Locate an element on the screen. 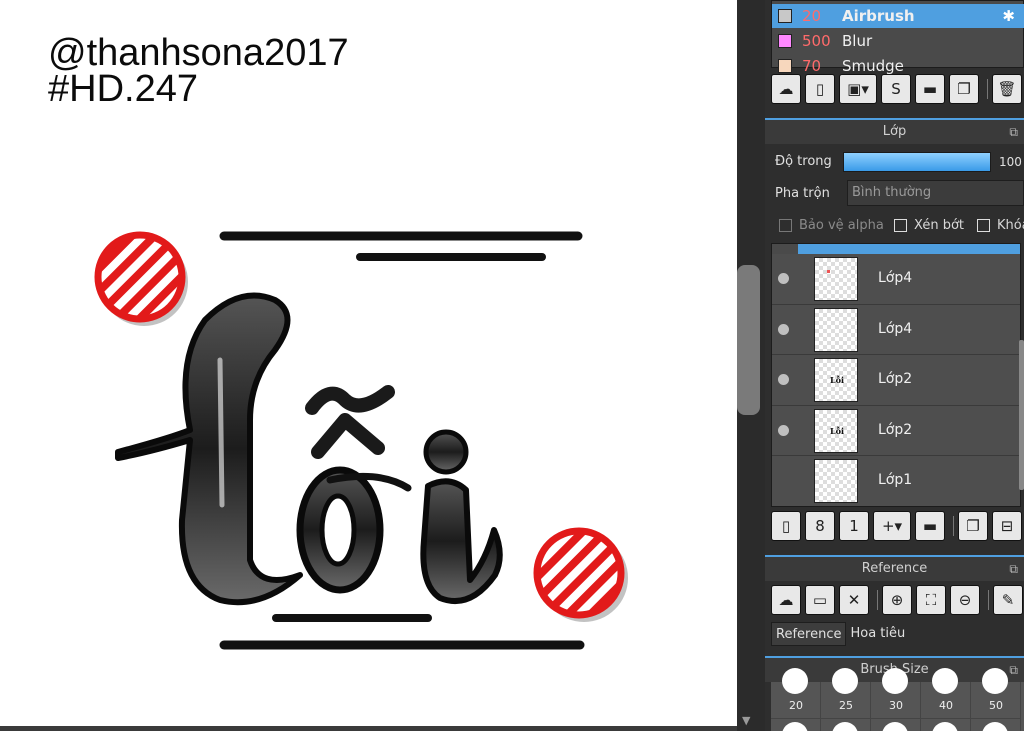 This screenshot has width=1024, height=731. add-brush-dropdown-icon: ▣▾ is located at coordinates (858, 89).